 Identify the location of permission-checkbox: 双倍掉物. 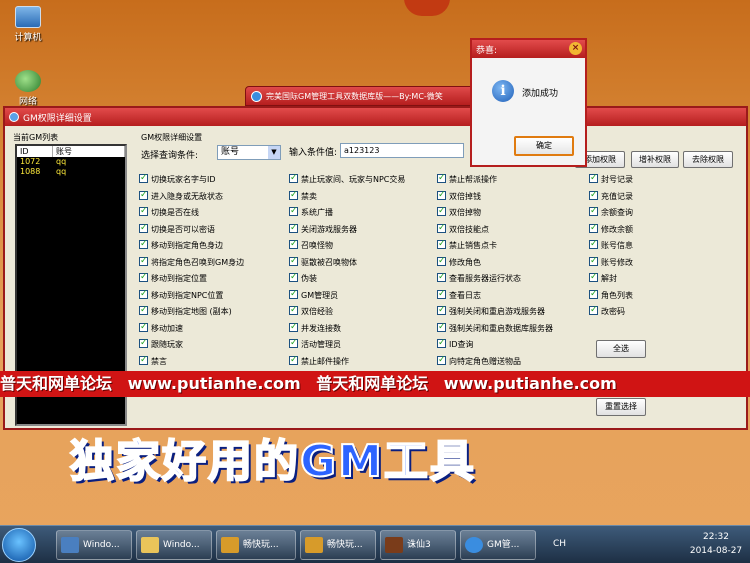
(459, 213).